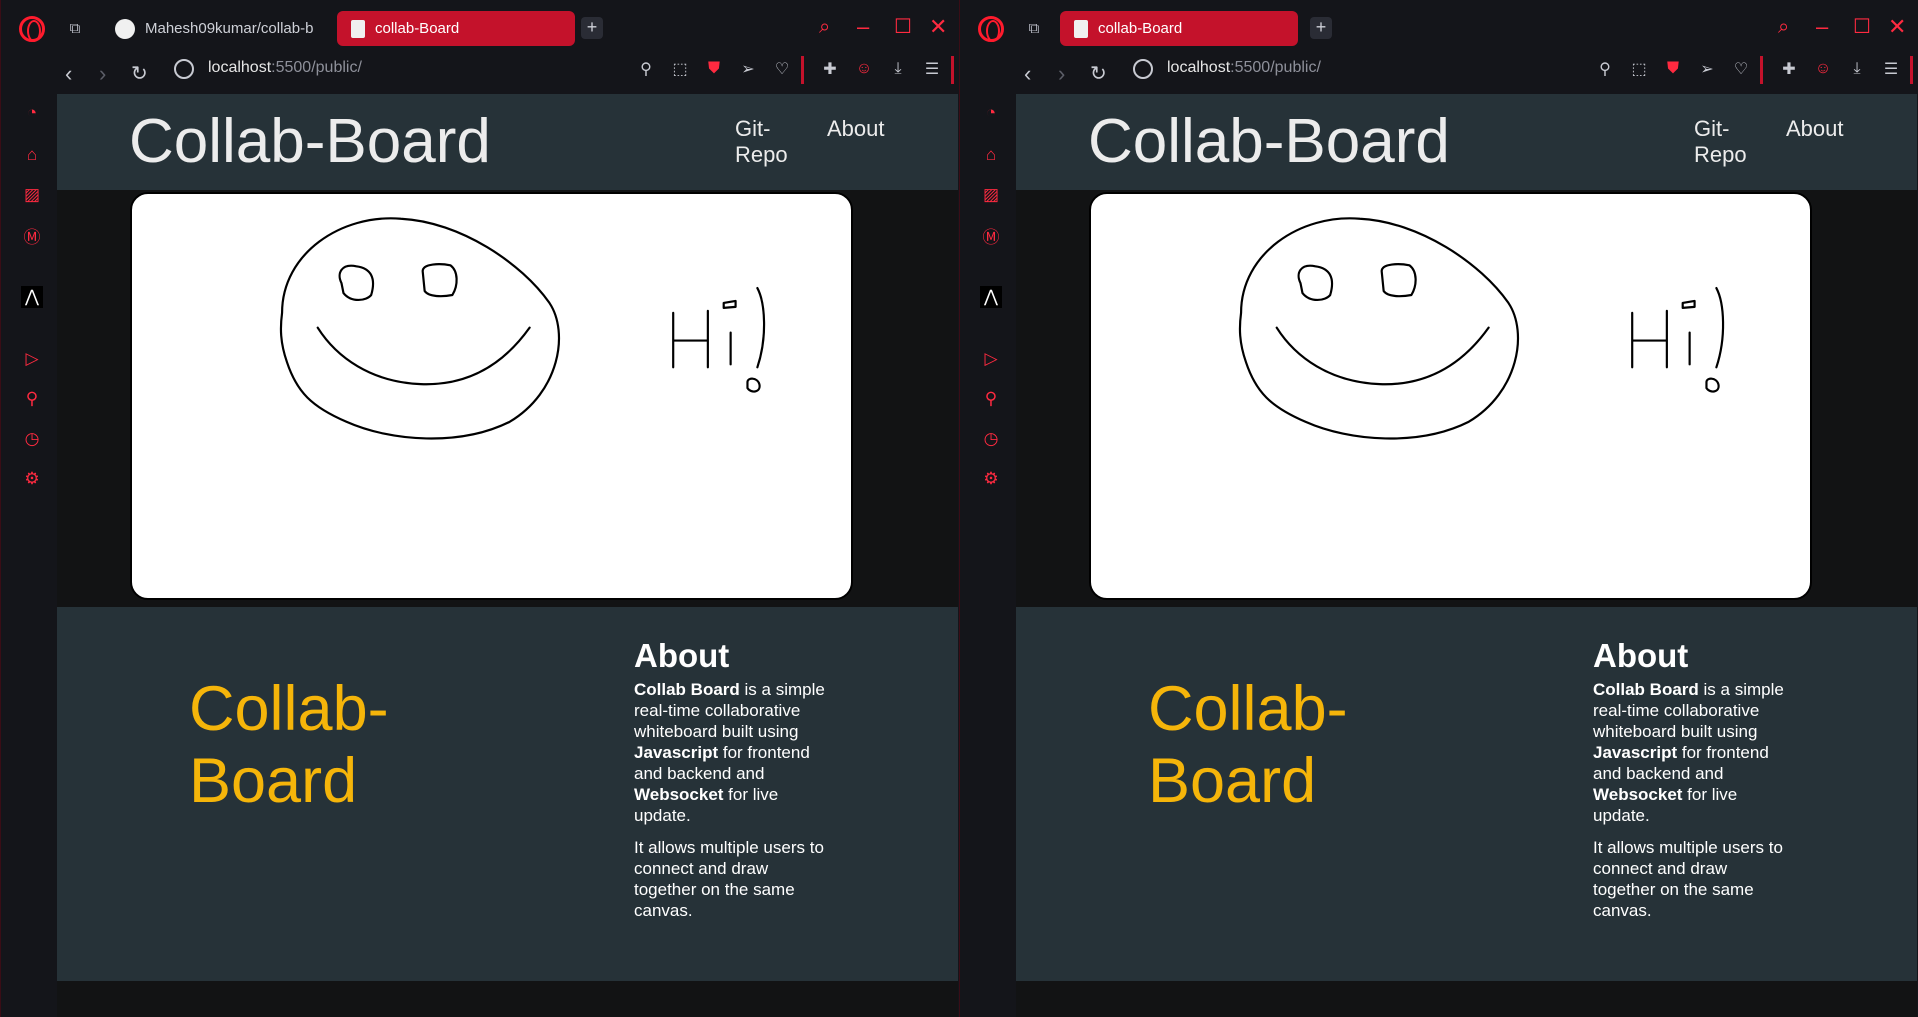 Image resolution: width=1918 pixels, height=1017 pixels. What do you see at coordinates (1688, 304) in the screenshot?
I see `letter-i-dot` at bounding box center [1688, 304].